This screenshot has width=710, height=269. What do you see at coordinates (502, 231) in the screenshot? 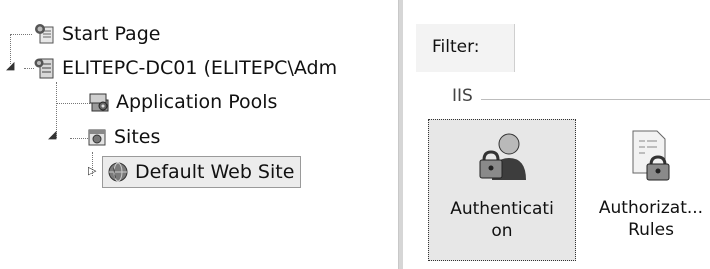
I see `feature-tile-label-line2: on` at bounding box center [502, 231].